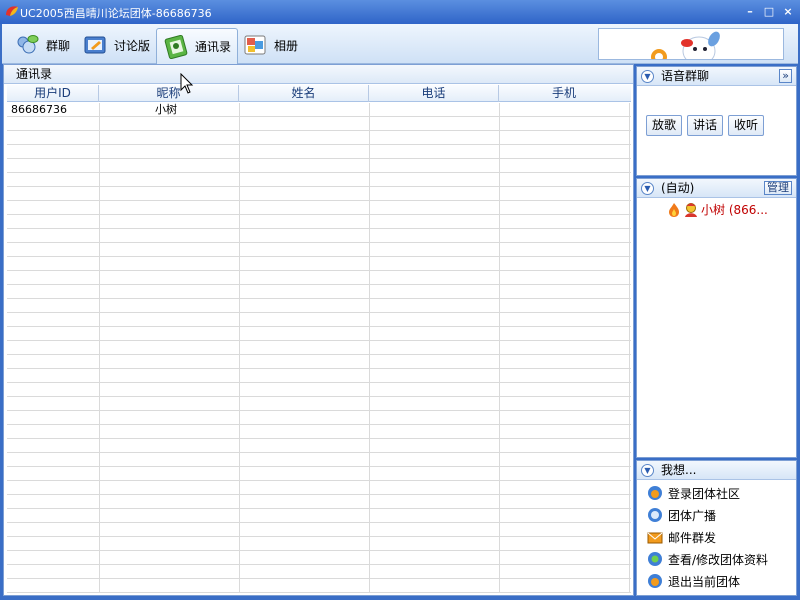  I want to click on banner-ad, so click(691, 44).